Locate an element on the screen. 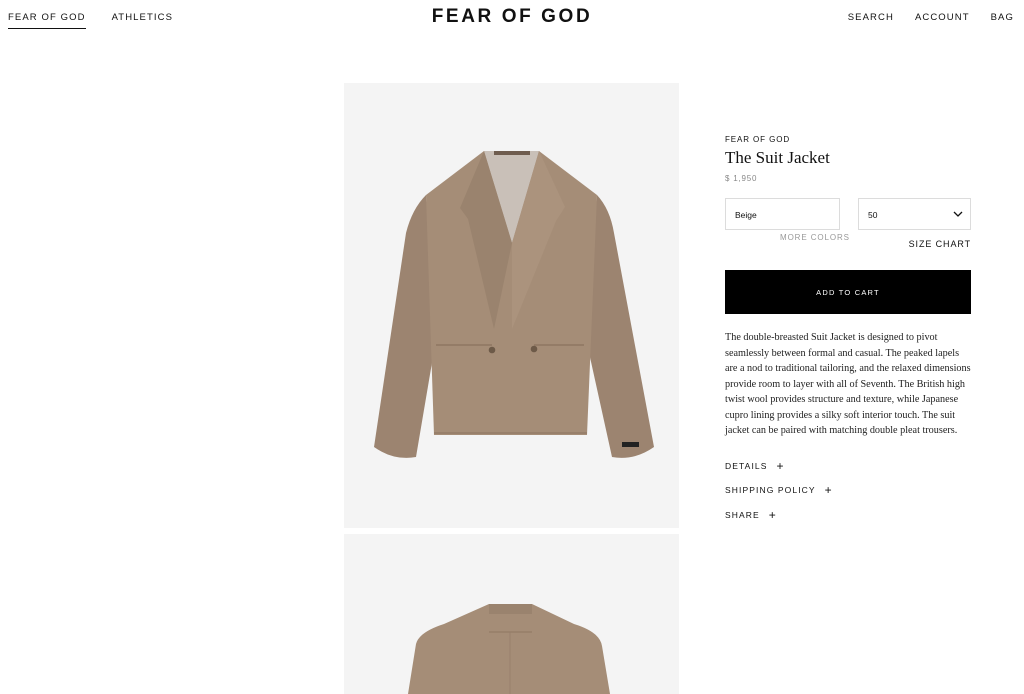 The image size is (1024, 694). product-image-back is located at coordinates (511, 614).